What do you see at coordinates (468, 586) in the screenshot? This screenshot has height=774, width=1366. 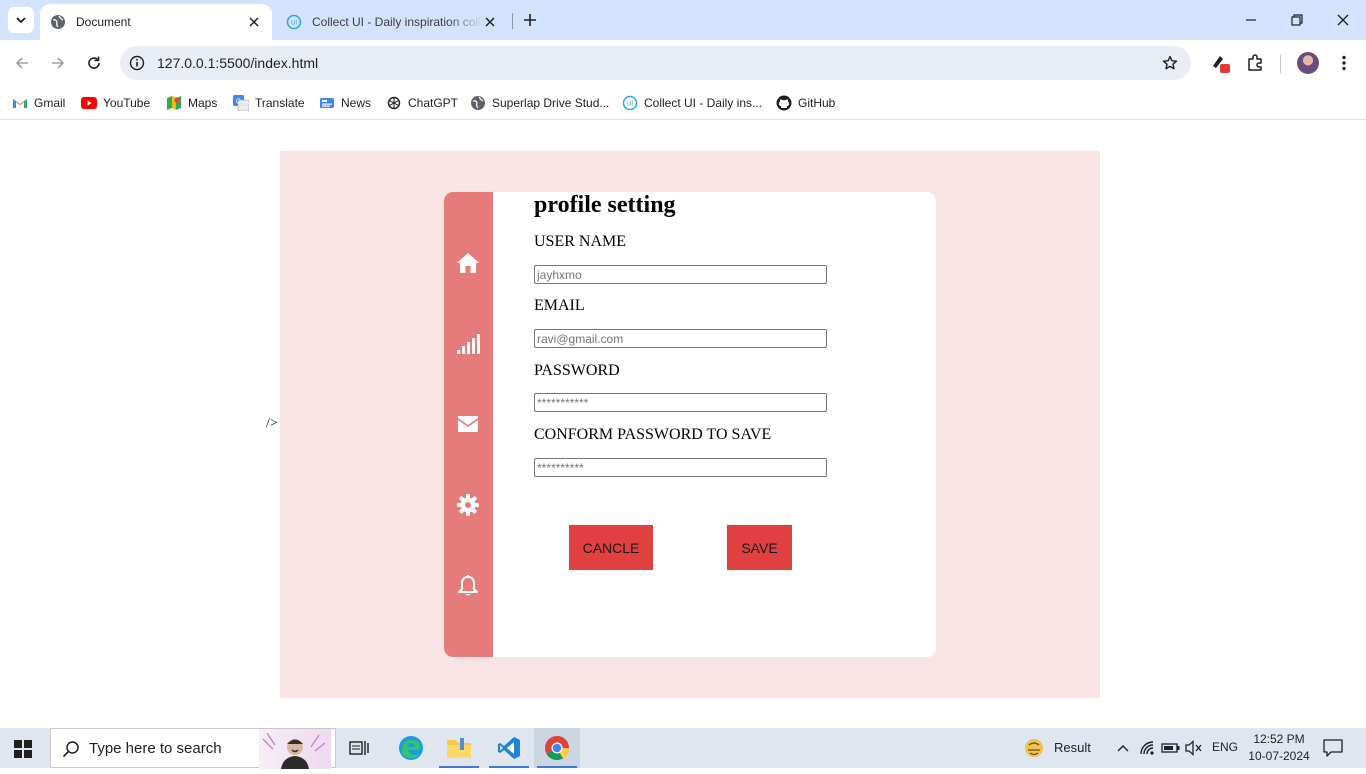 I see `bell-icon` at bounding box center [468, 586].